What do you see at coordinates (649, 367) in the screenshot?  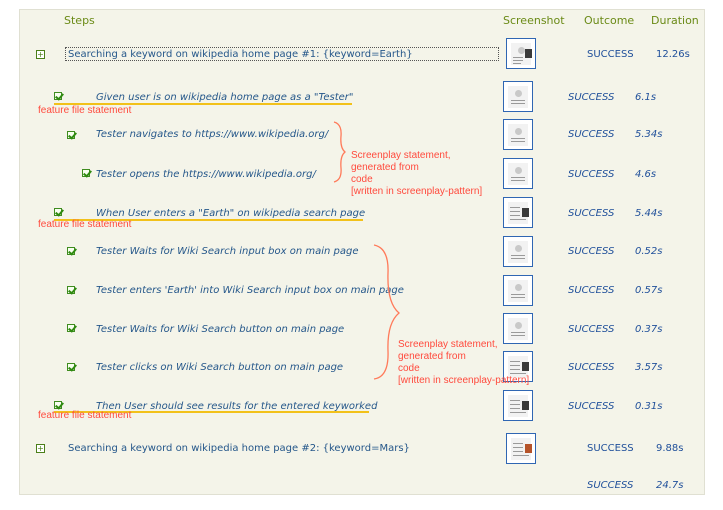 I see `step-8-duration: 3.57s` at bounding box center [649, 367].